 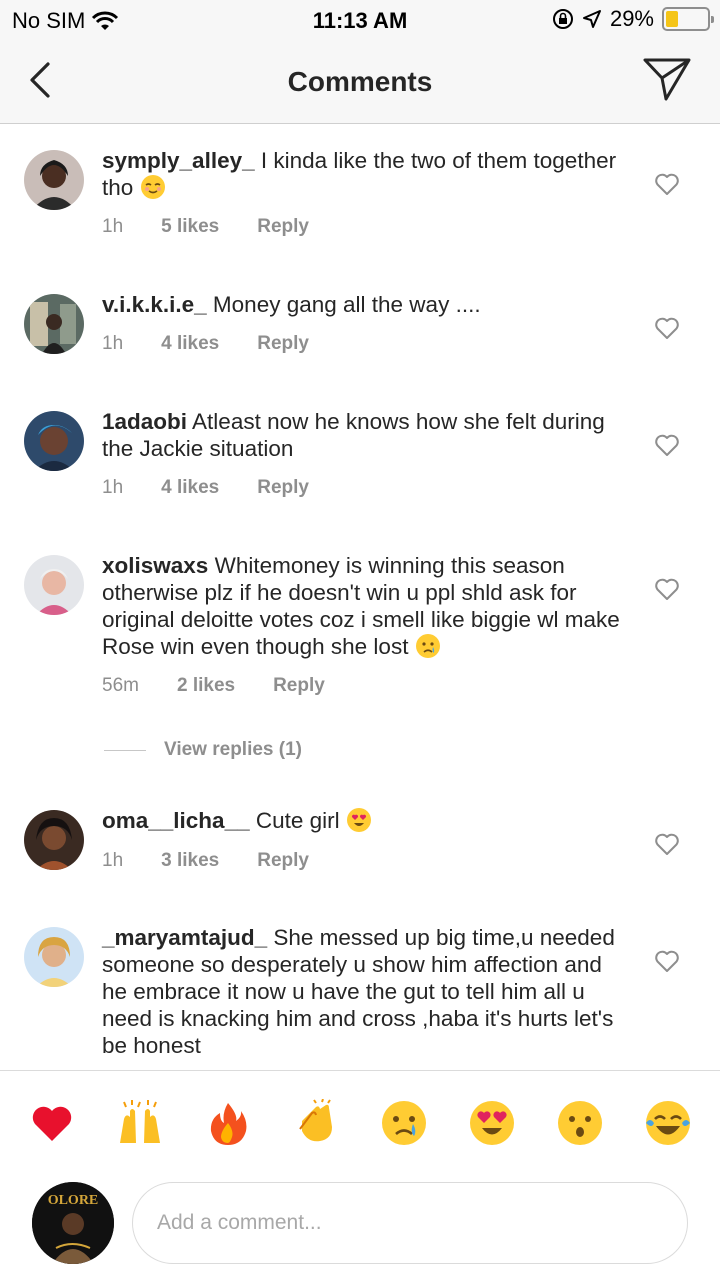 I want to click on comment-meta: 1h 5 likes Reply, so click(x=224, y=227).